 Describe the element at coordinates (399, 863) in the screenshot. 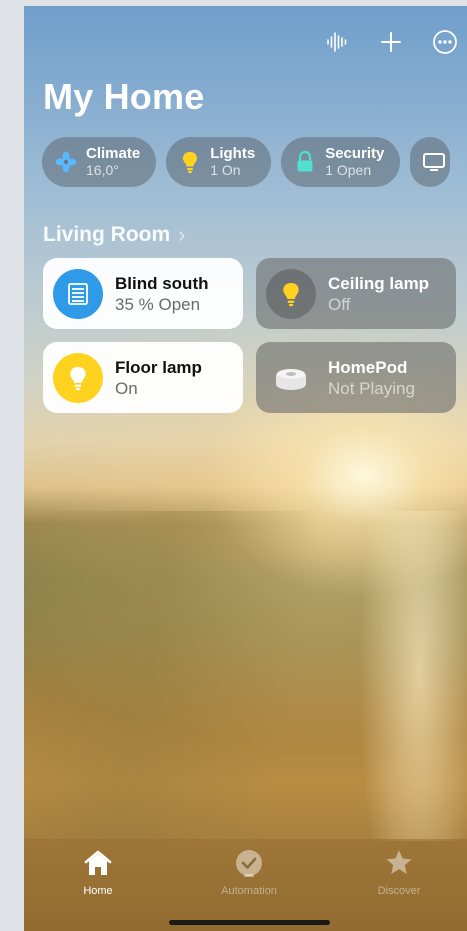

I see `star-icon` at that location.